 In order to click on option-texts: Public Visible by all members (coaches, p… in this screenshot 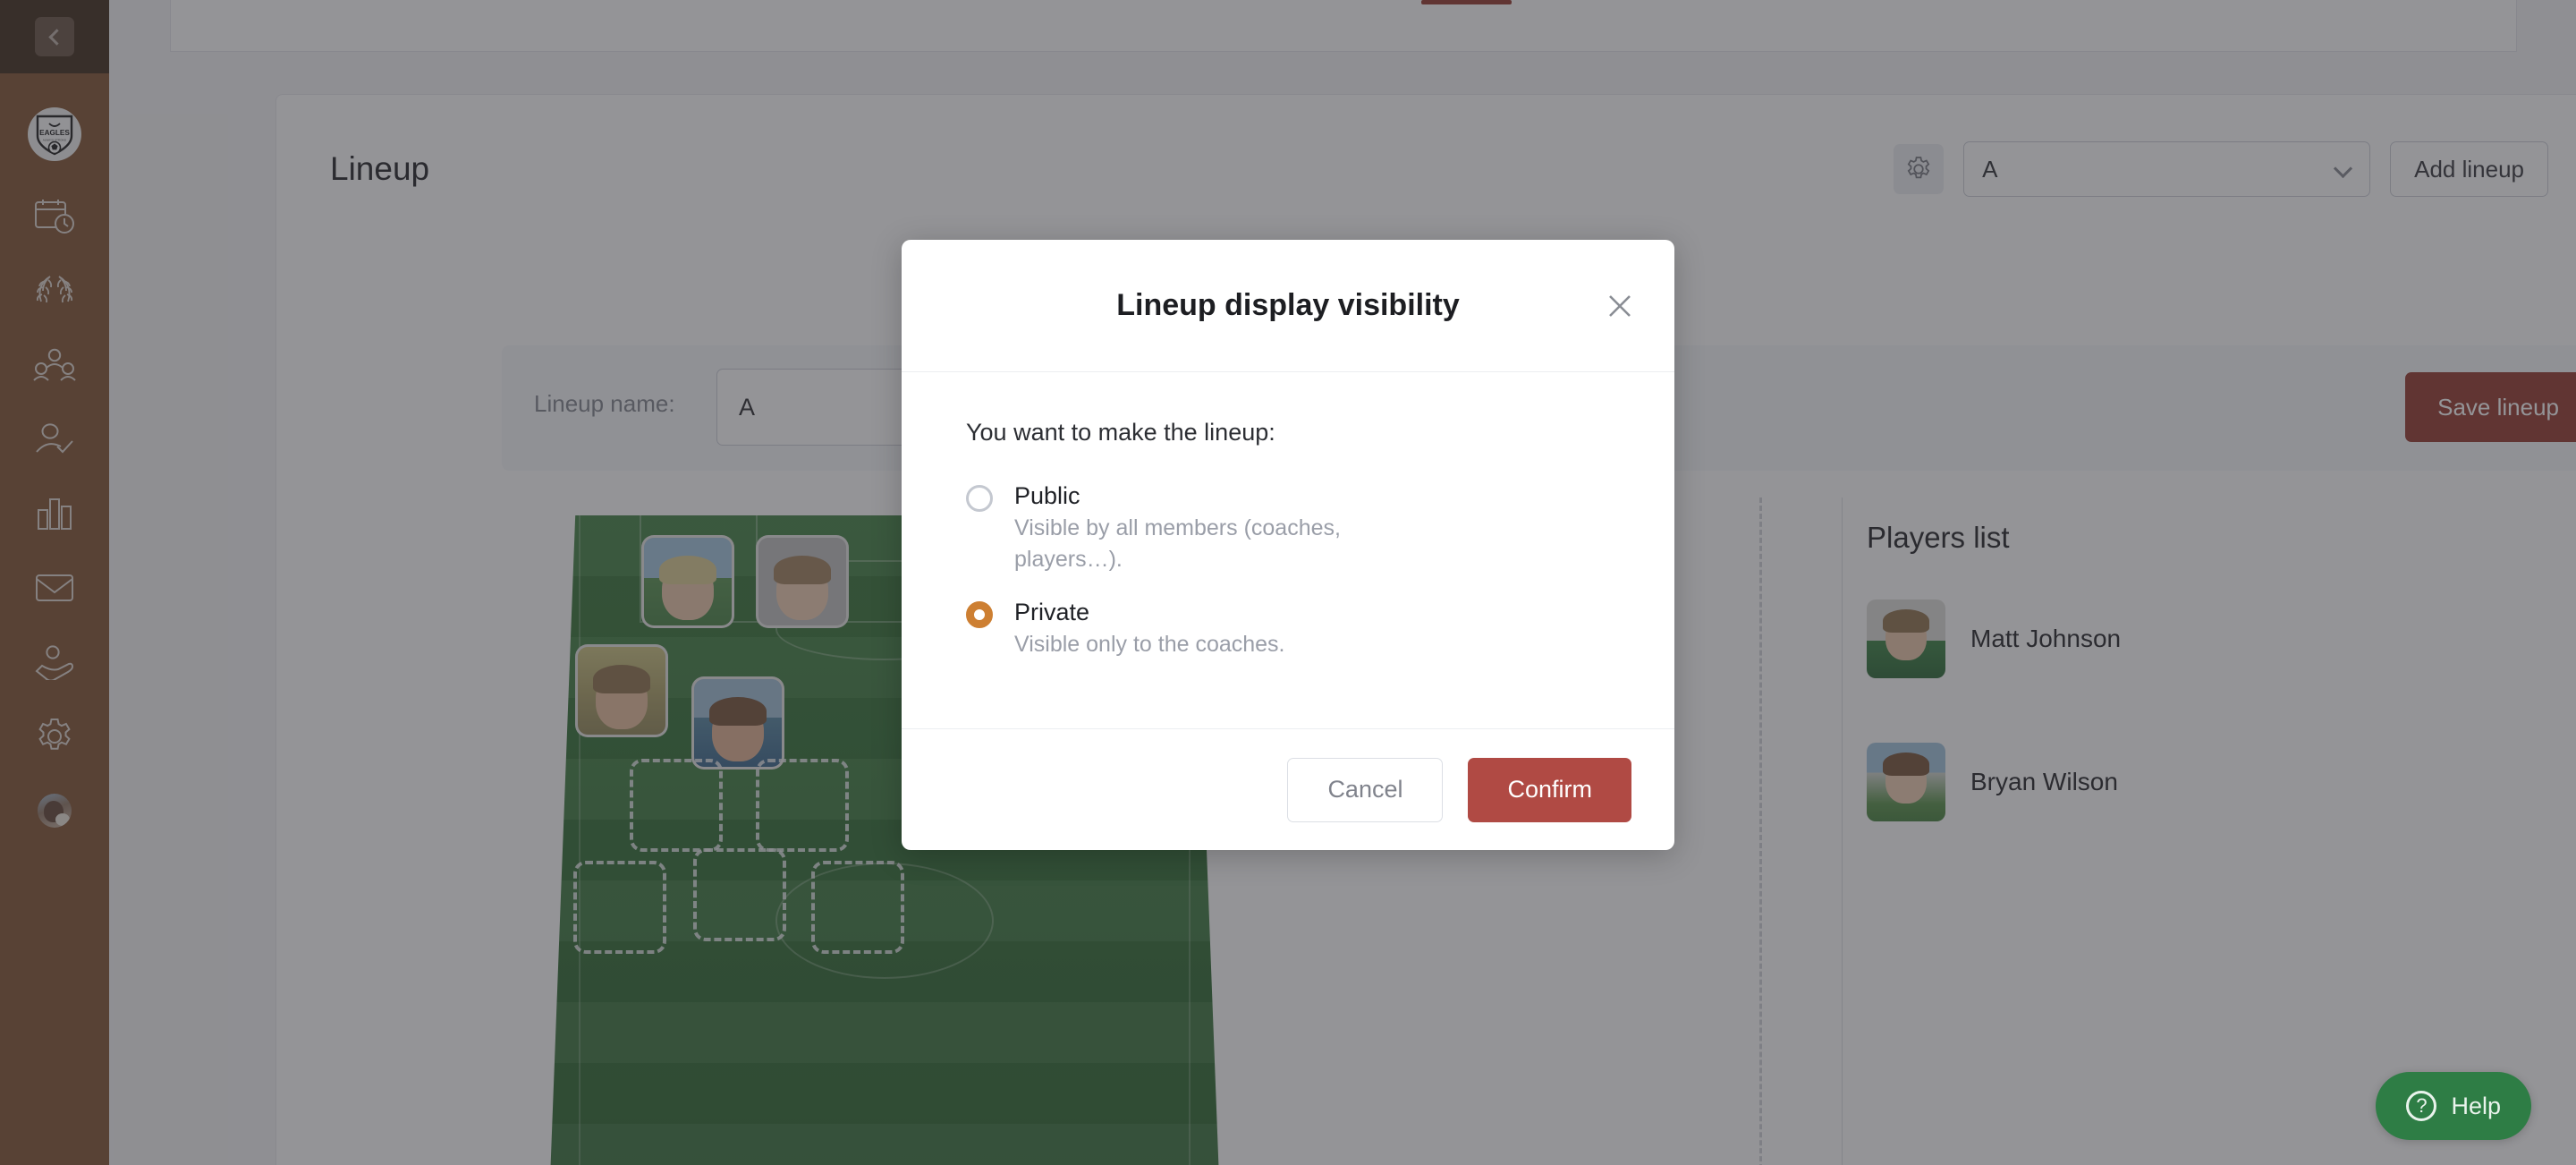, I will do `click(1206, 531)`.